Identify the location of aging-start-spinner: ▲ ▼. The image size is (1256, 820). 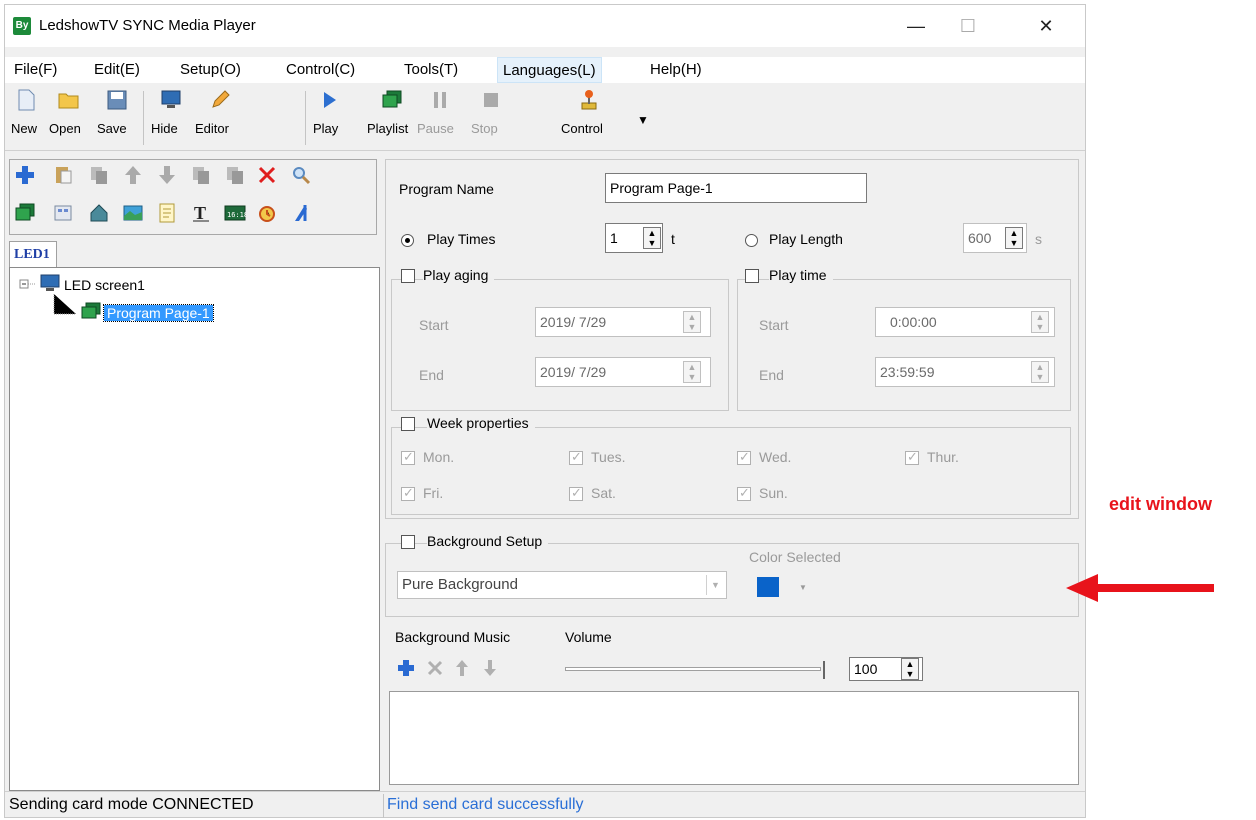
(692, 322).